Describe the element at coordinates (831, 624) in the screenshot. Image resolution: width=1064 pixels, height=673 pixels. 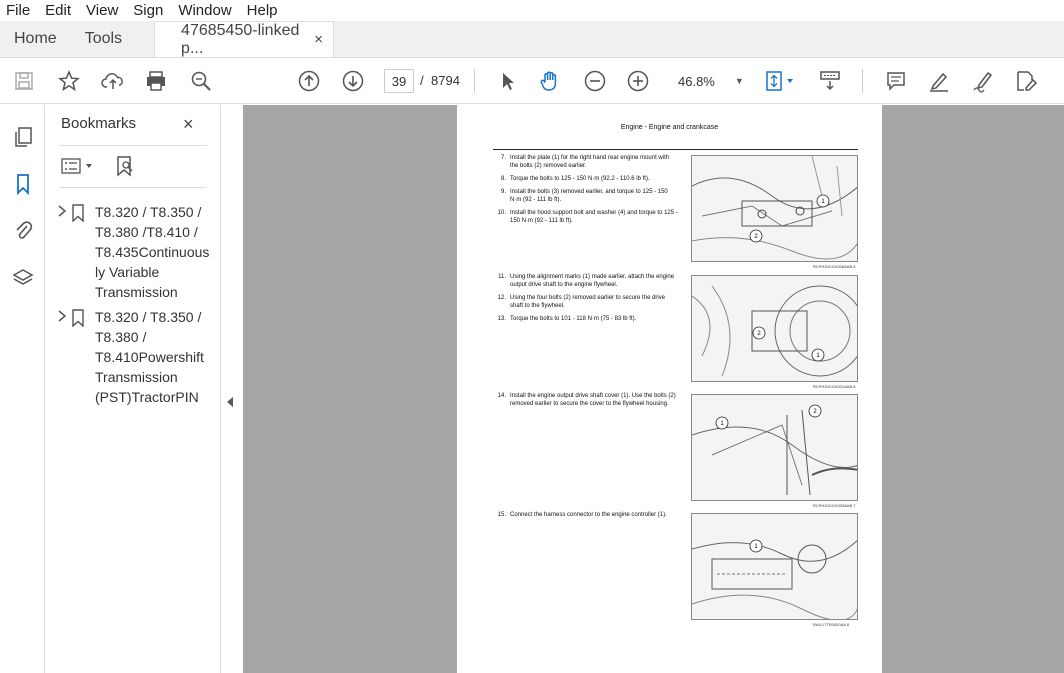
I see `figure-caption: RAIL17TR0420AA 8` at that location.